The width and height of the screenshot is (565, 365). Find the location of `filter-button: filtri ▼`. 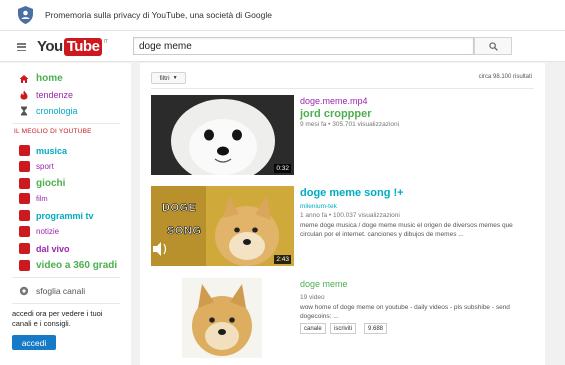

filter-button: filtri ▼ is located at coordinates (168, 78).